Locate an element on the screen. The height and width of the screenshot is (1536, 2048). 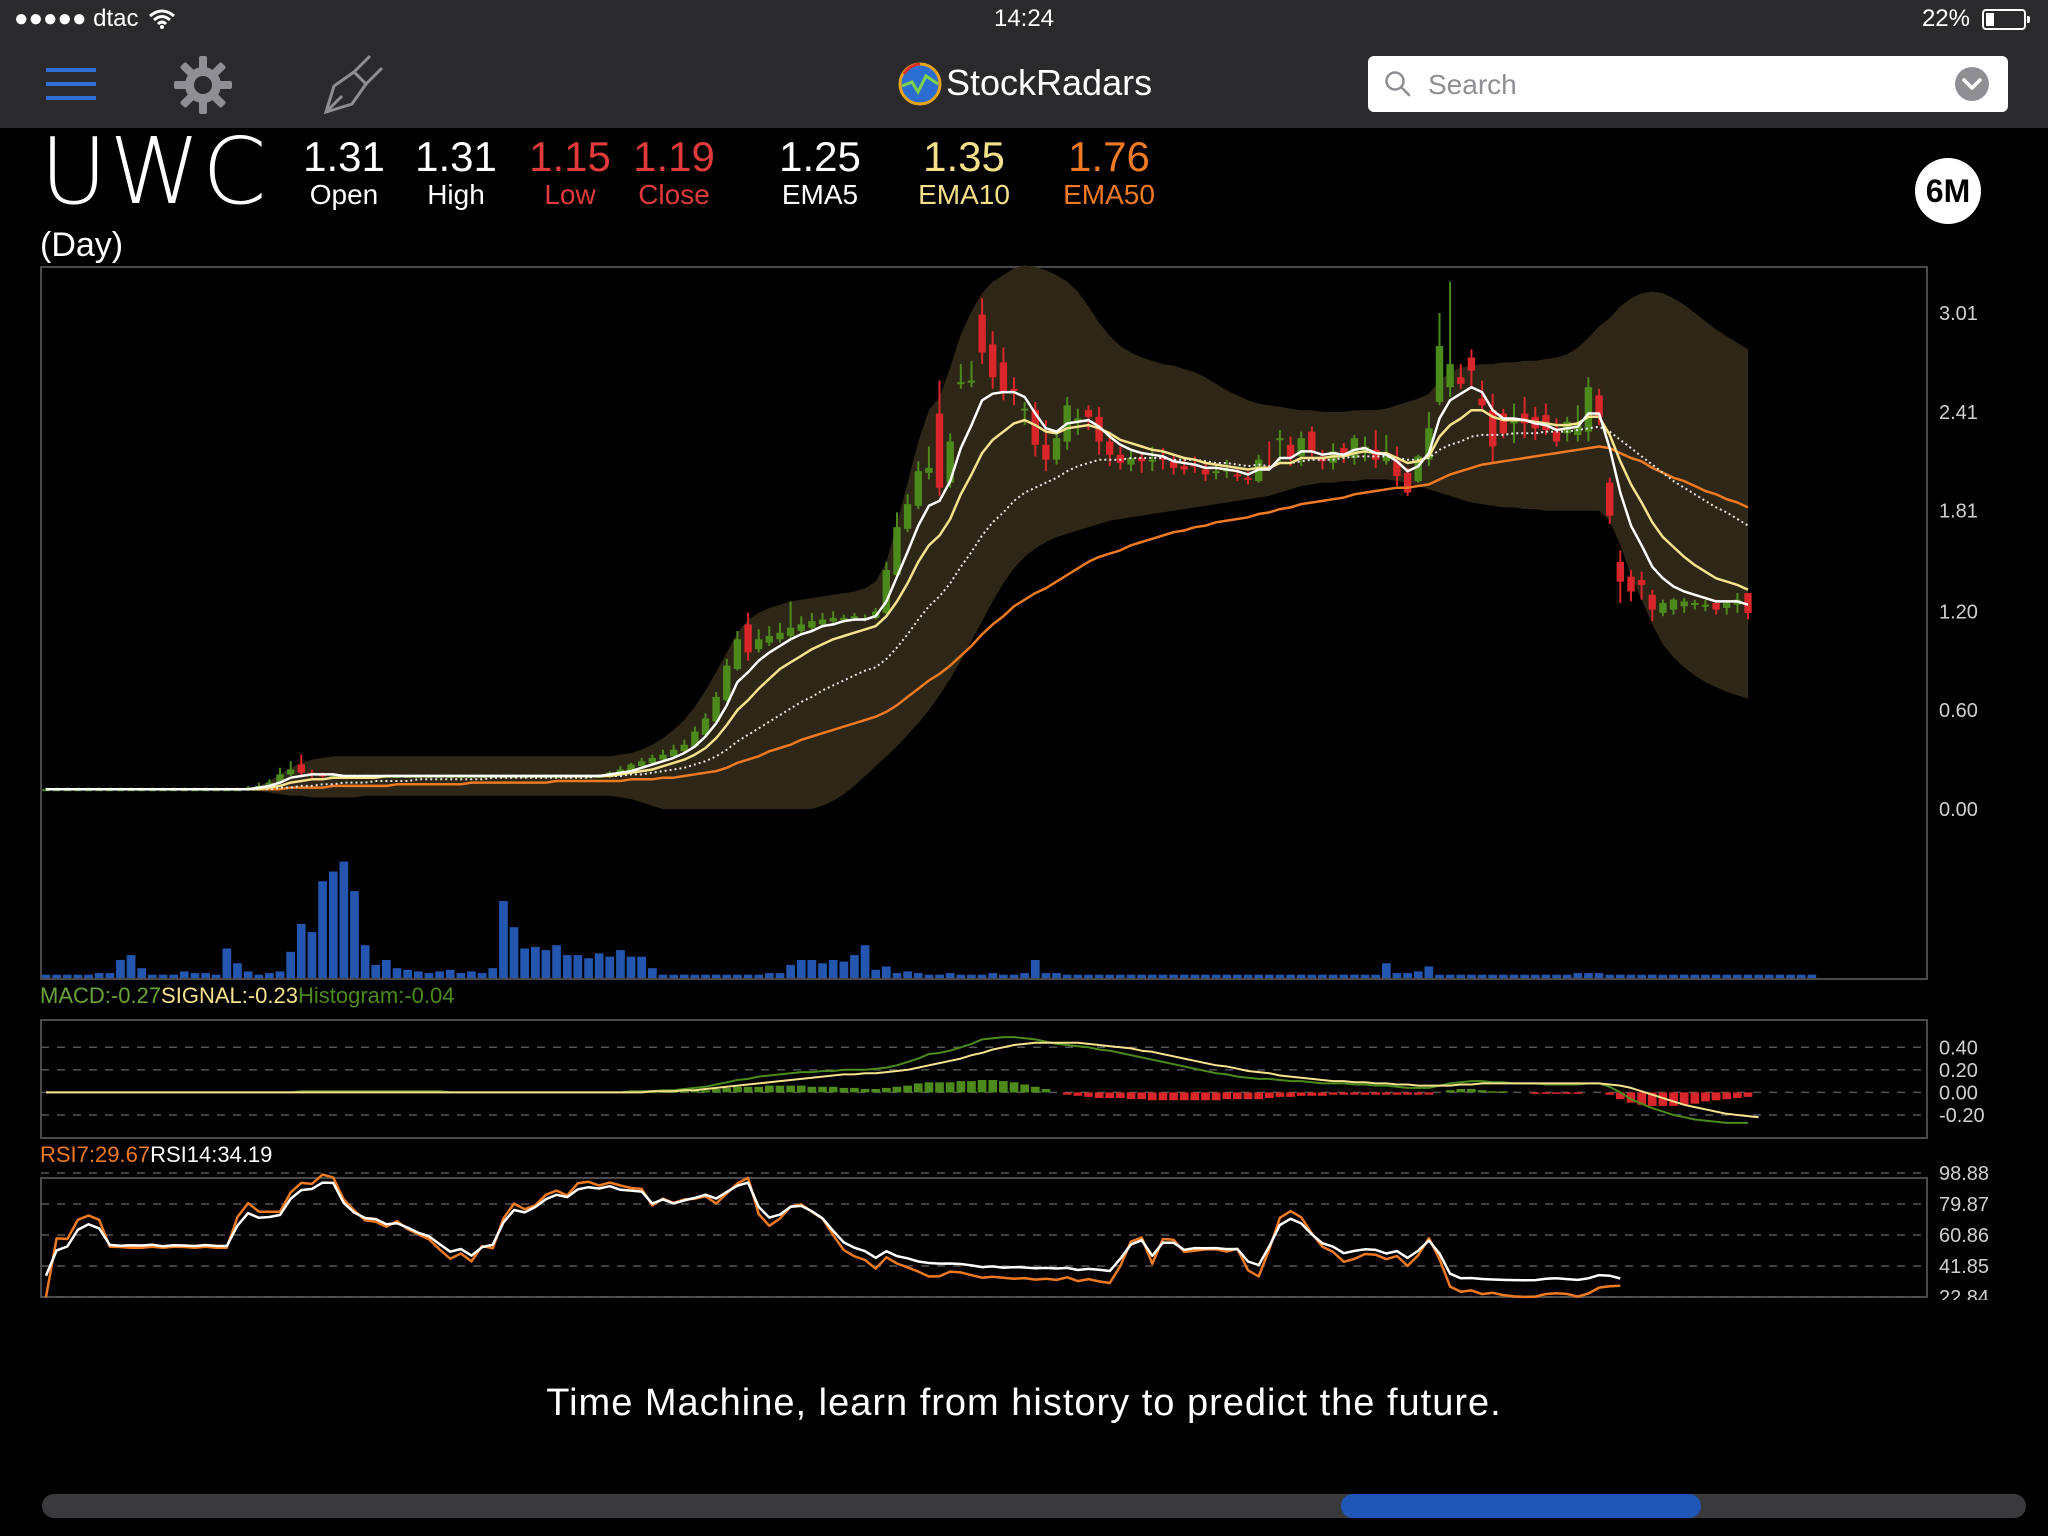
rsi7-label: RSI7:29.67 is located at coordinates (95, 1154).